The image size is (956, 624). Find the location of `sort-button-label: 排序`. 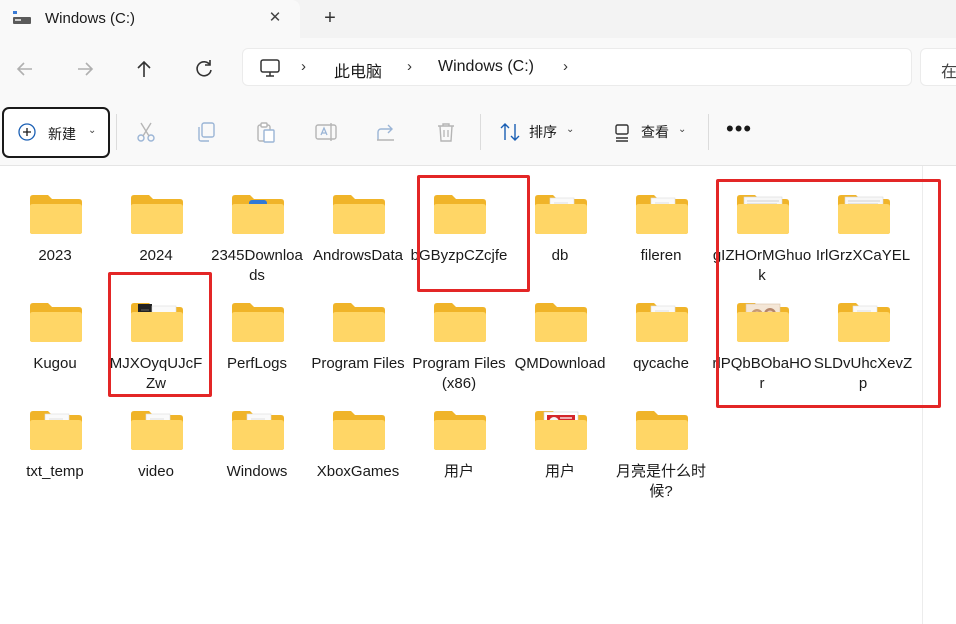

sort-button-label: 排序 is located at coordinates (543, 132).